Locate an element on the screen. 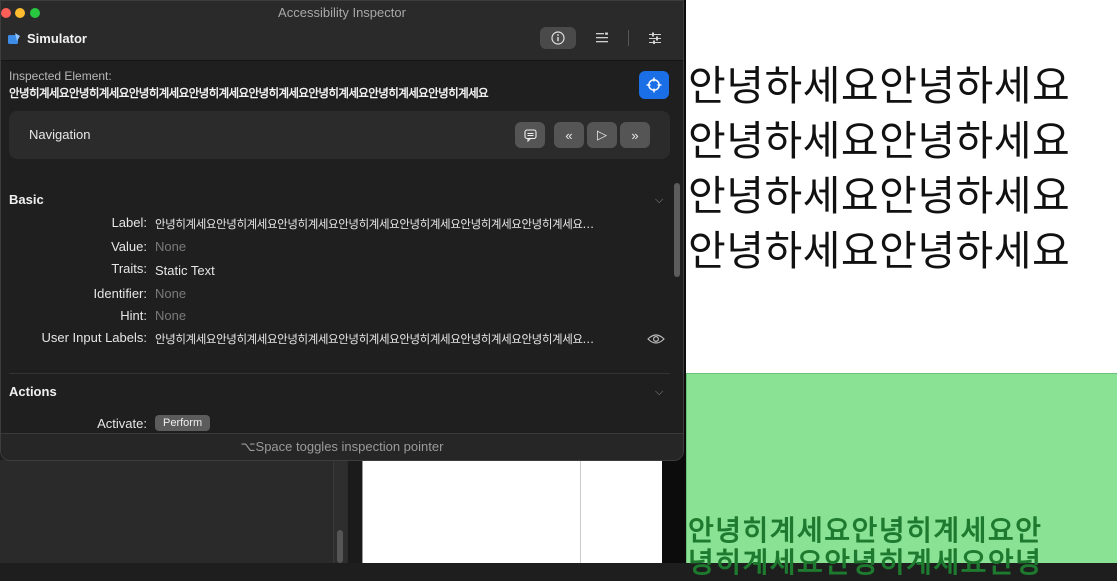  next-element-button: » is located at coordinates (635, 135).